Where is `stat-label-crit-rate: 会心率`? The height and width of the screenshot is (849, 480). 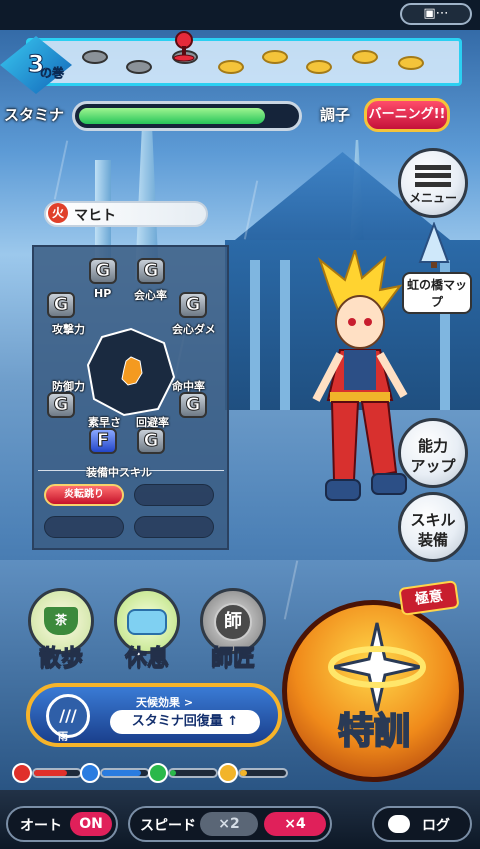
stat-label-crit-rate: 会心率 is located at coordinates (150, 295).